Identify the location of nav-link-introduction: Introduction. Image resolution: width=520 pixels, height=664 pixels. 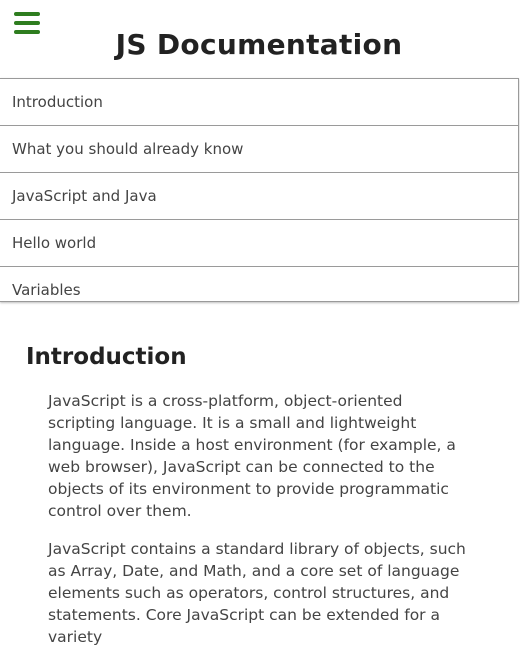
(259, 102).